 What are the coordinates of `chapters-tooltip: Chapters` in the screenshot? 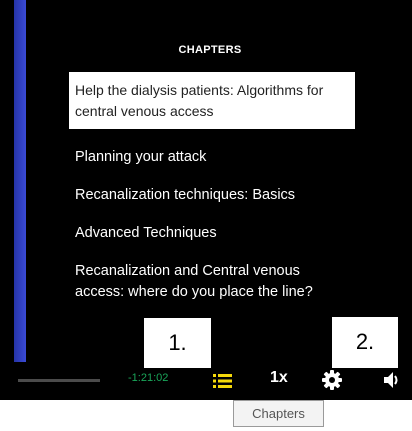 It's located at (278, 413).